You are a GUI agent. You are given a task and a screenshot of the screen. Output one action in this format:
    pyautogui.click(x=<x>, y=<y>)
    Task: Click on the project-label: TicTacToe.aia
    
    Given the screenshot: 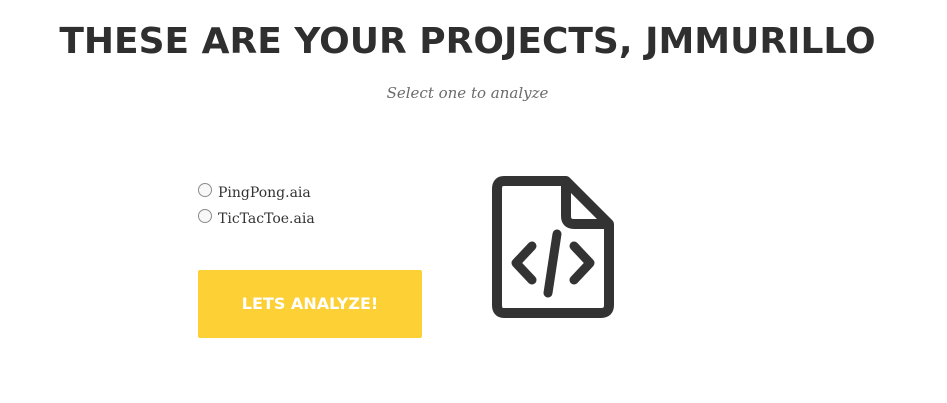 What is the action you would take?
    pyautogui.click(x=266, y=219)
    